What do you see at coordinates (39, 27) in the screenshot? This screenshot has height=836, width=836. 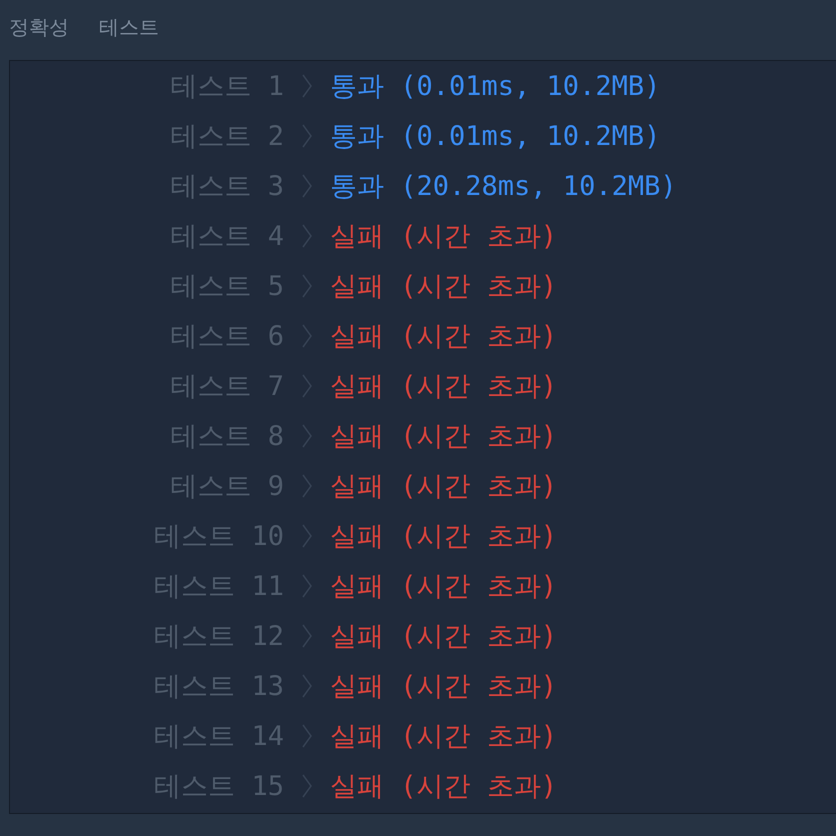 I see `column-header: 정확성` at bounding box center [39, 27].